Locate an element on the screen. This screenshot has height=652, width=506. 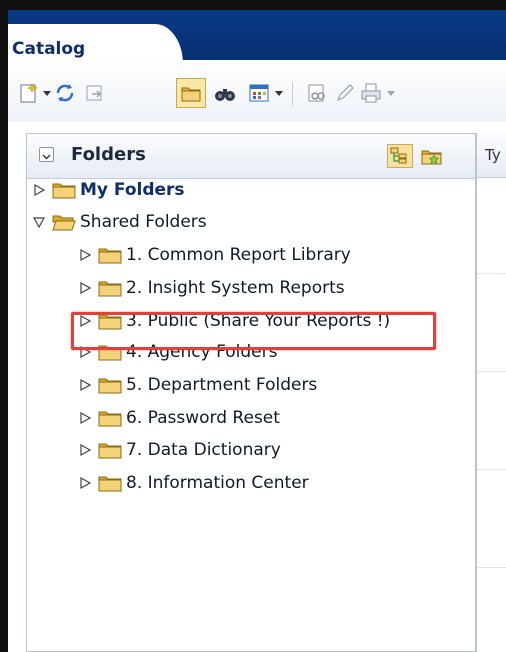
toolbar is located at coordinates (257, 91).